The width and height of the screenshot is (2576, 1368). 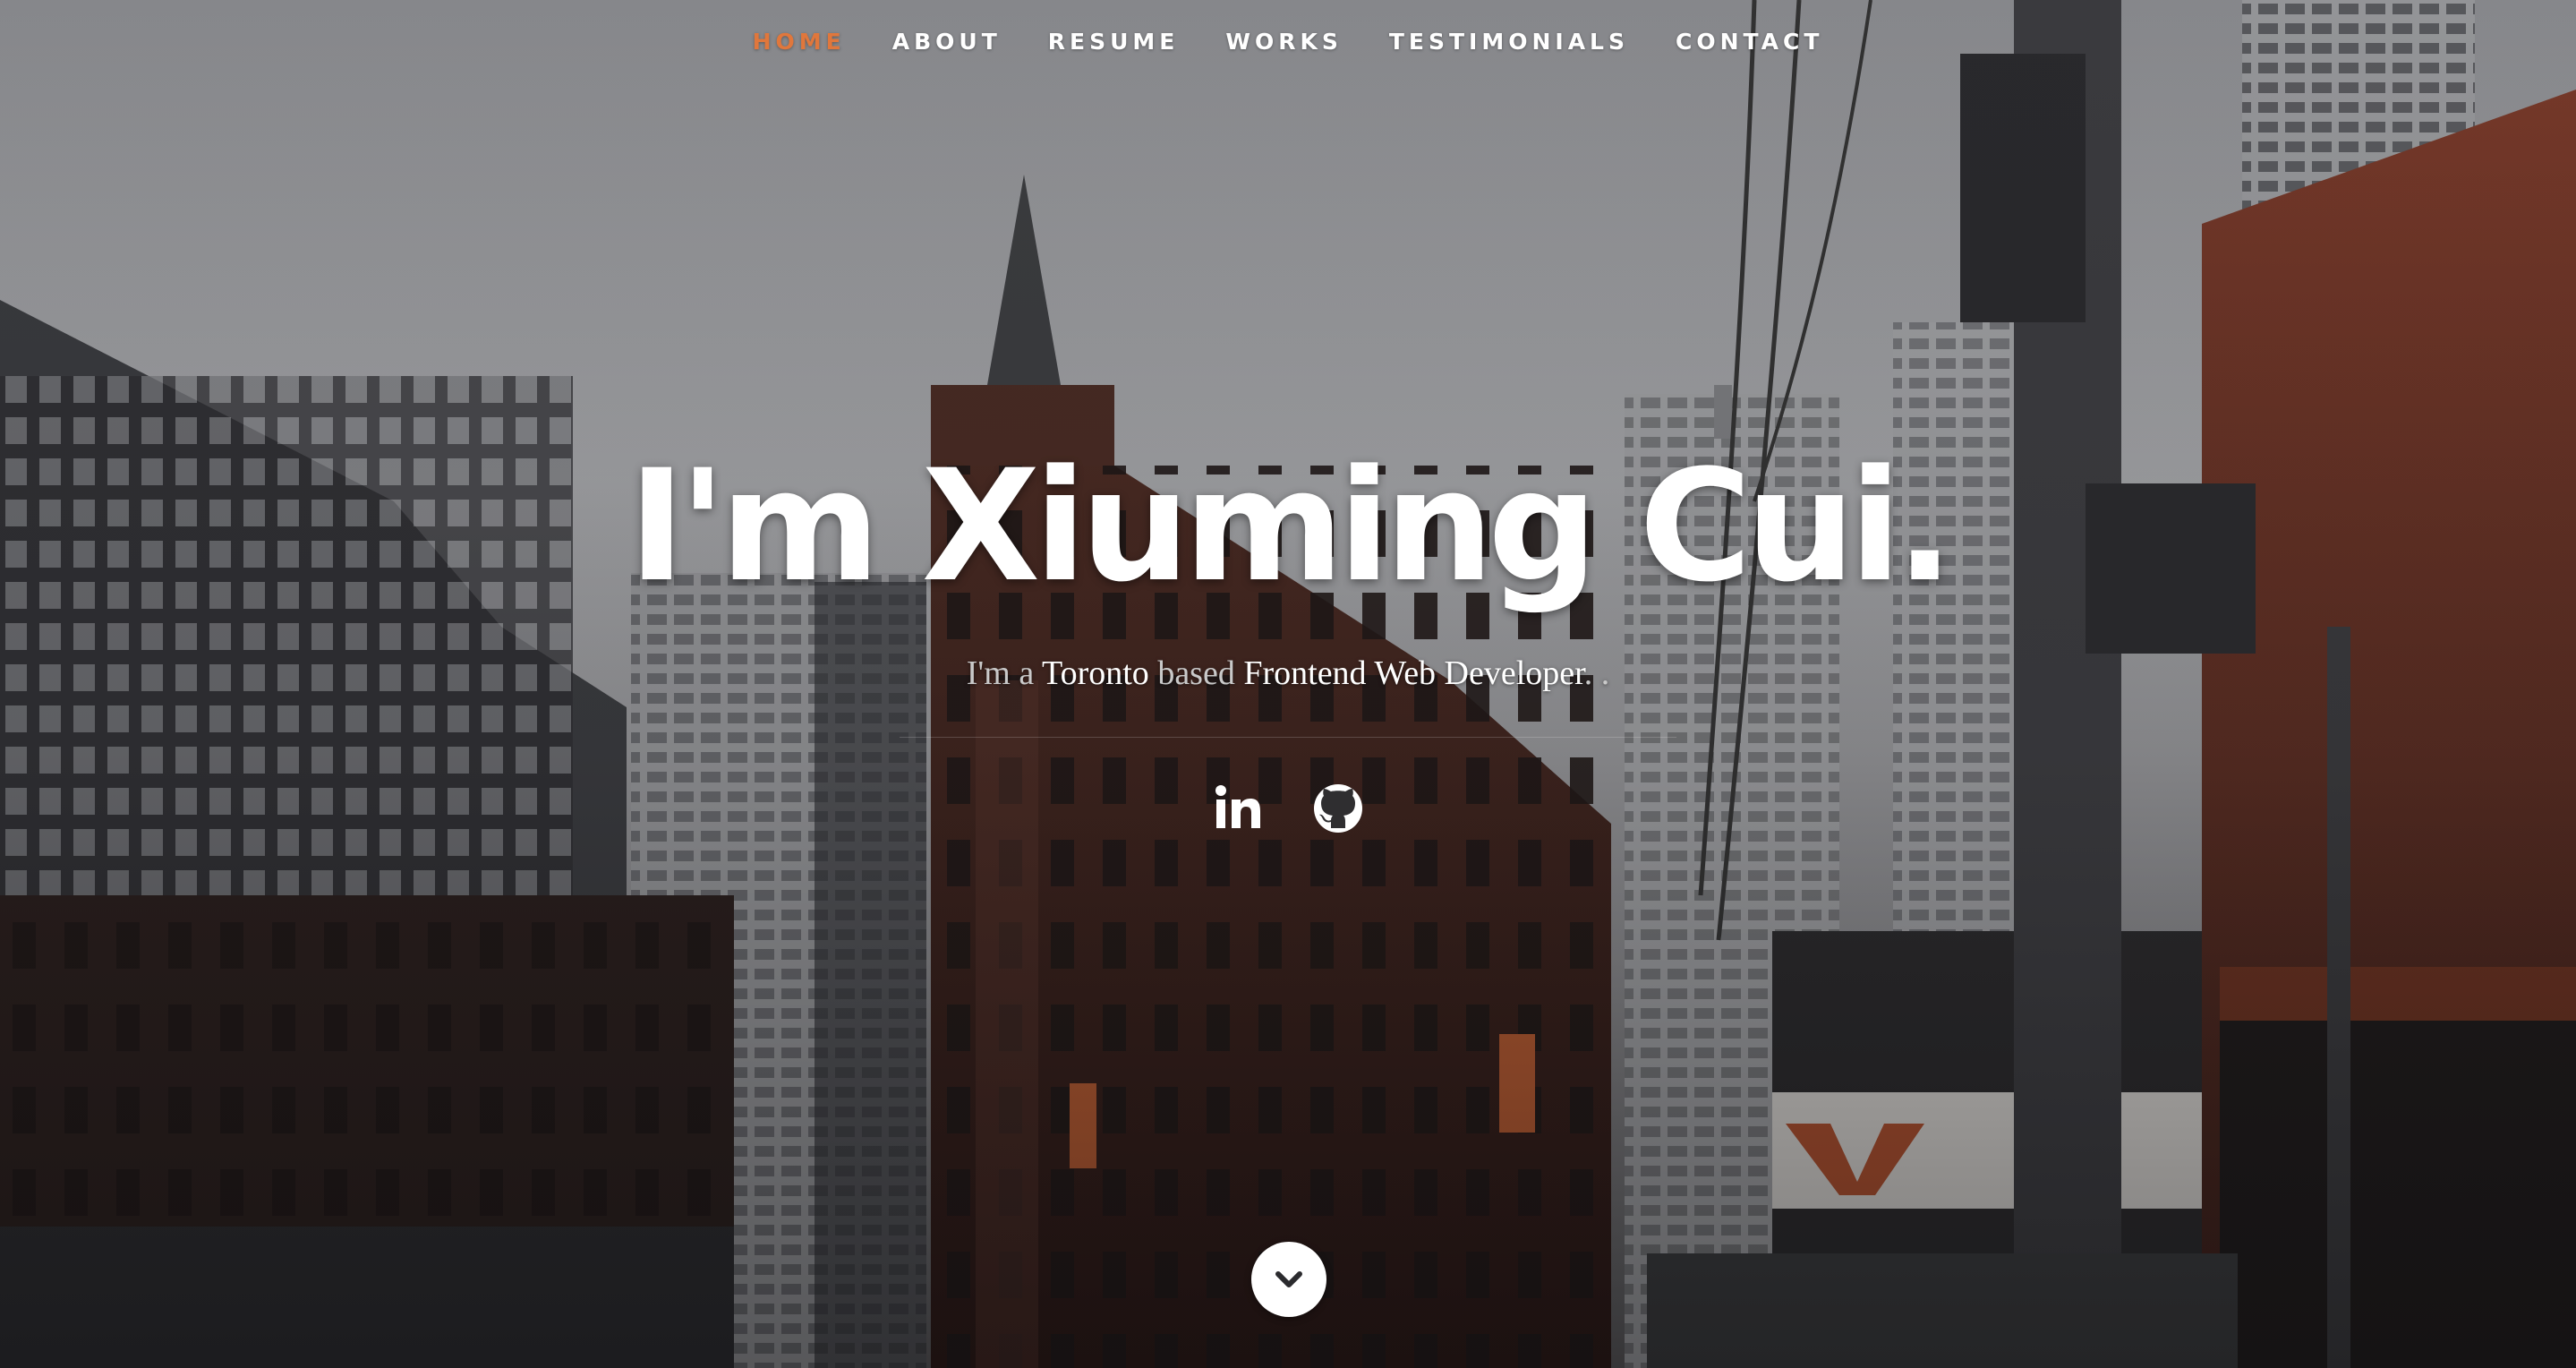 What do you see at coordinates (1095, 673) in the screenshot?
I see `subtitle-city: Toronto` at bounding box center [1095, 673].